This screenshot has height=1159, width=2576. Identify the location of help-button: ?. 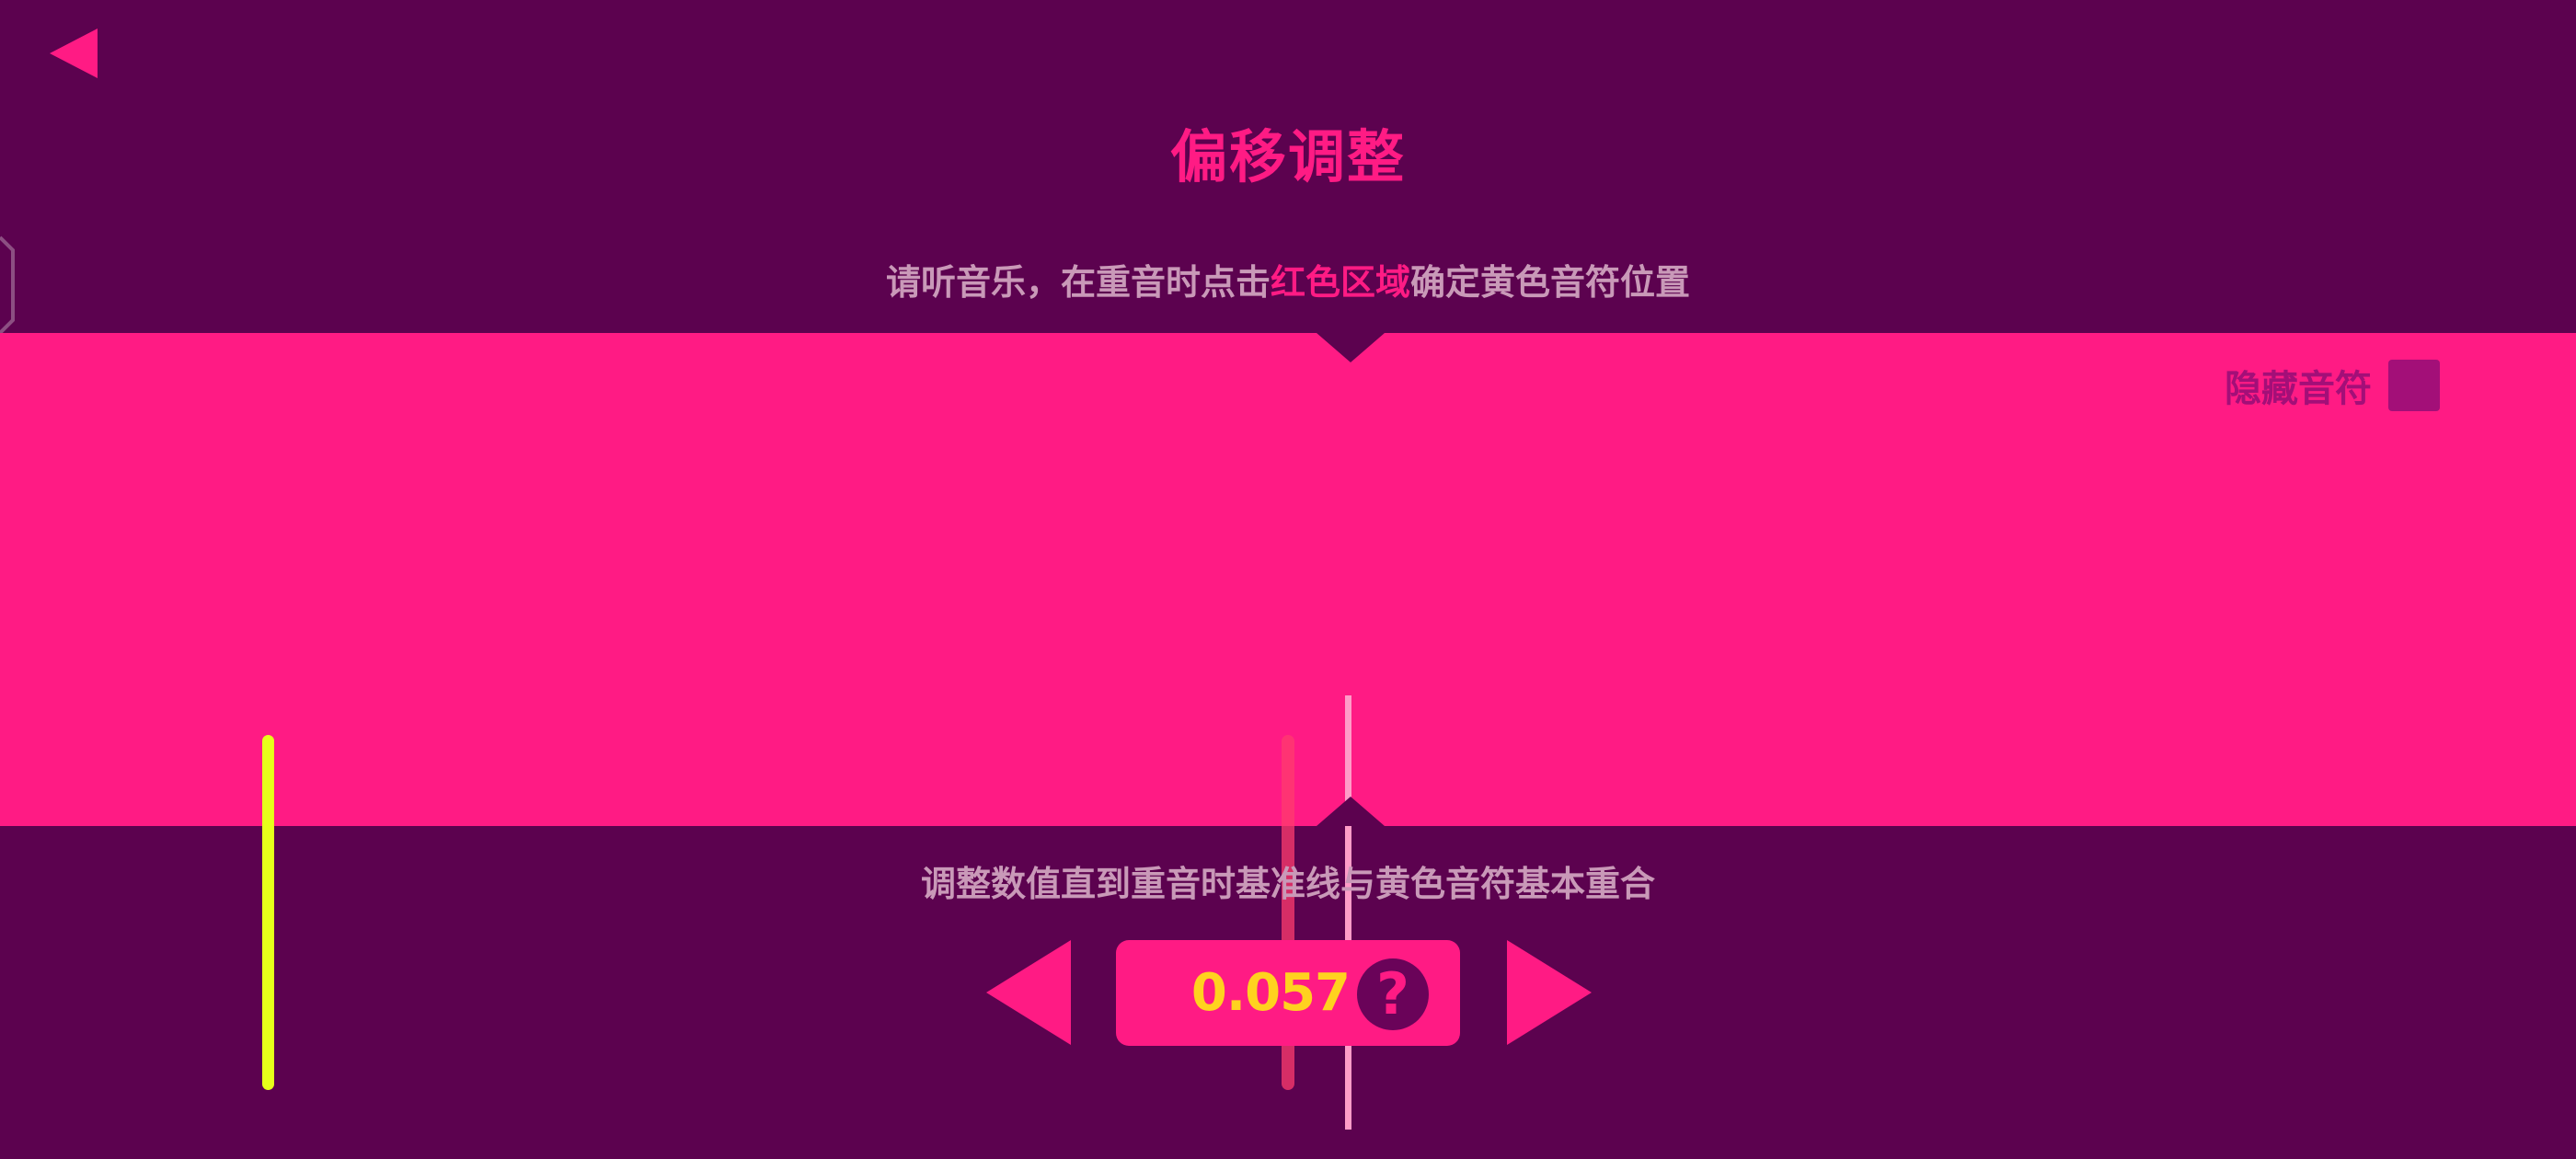
(1393, 994).